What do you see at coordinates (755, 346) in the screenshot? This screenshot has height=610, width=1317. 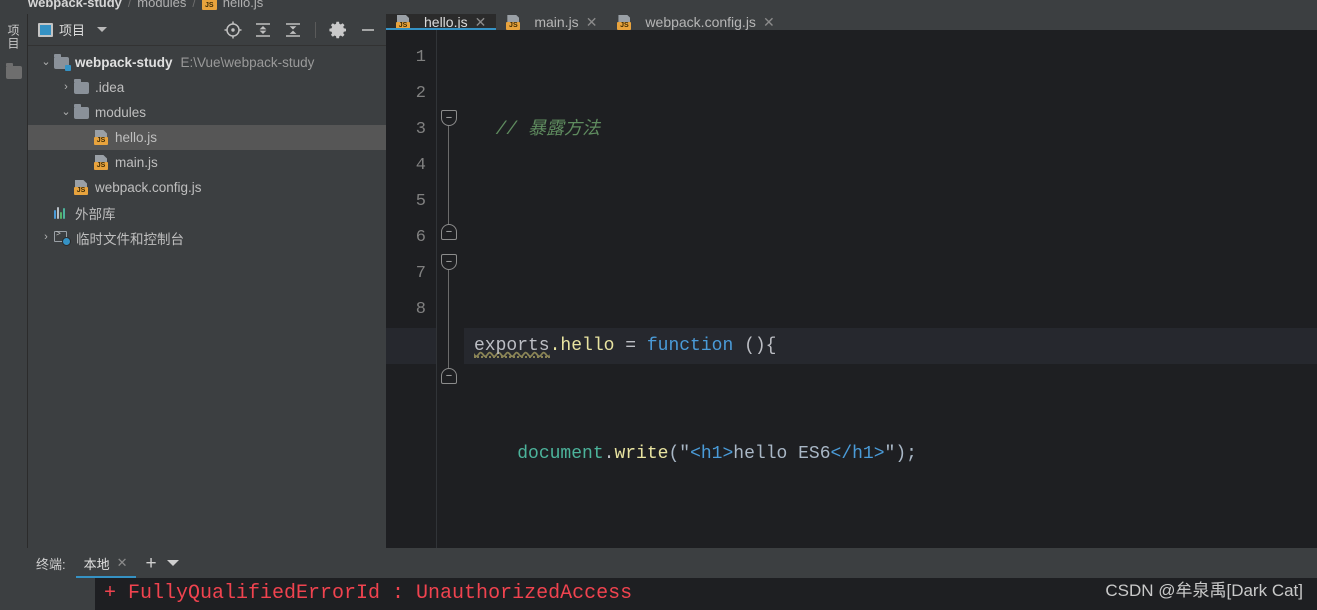 I see `code-token: (){` at bounding box center [755, 346].